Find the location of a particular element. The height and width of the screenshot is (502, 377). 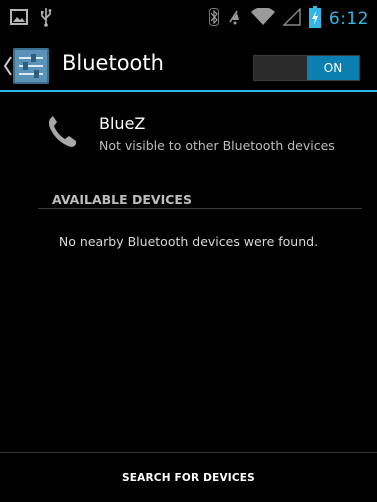

bluetooth-icon is located at coordinates (213, 19).